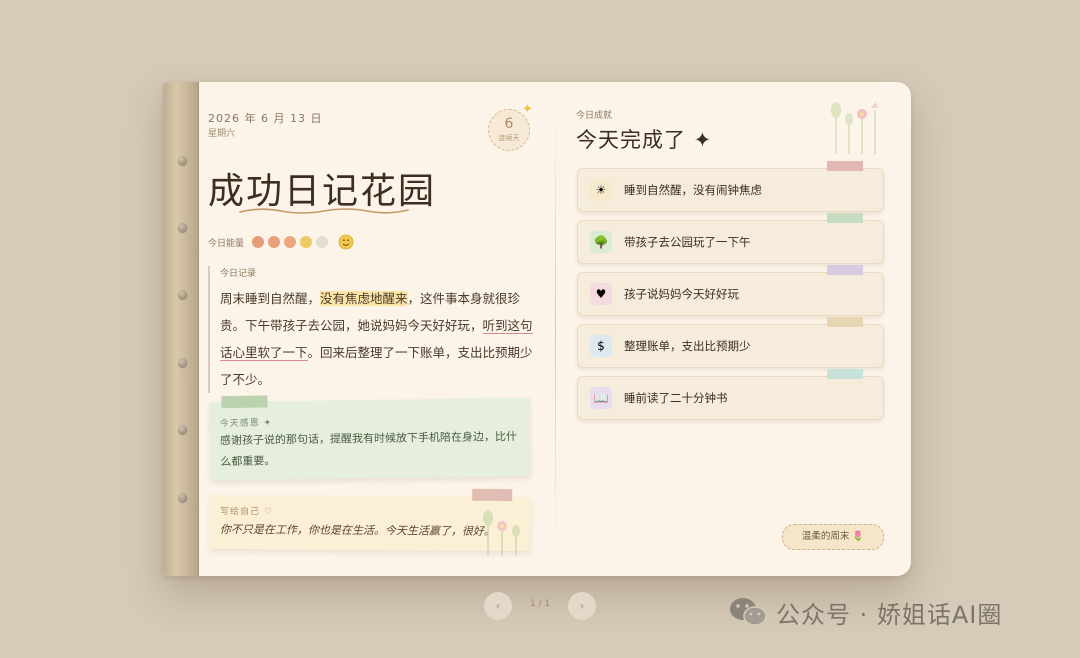  I want to click on streak-label: 连续天, so click(509, 138).